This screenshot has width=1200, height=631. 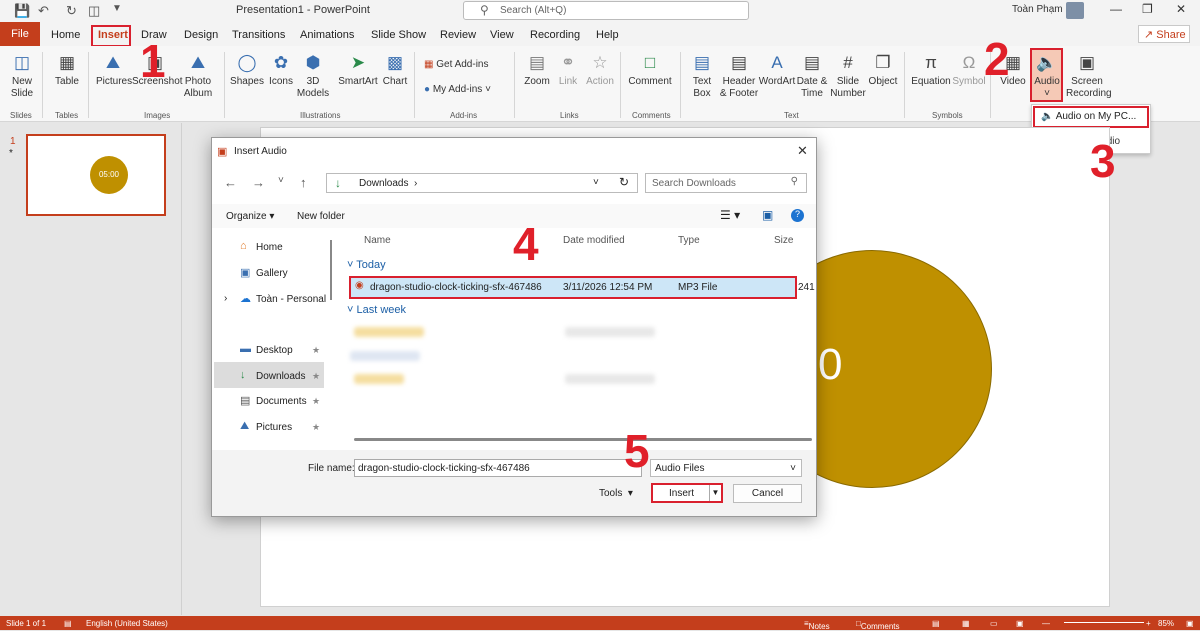 What do you see at coordinates (802, 151) in the screenshot?
I see `dialog-close-icon: ✕` at bounding box center [802, 151].